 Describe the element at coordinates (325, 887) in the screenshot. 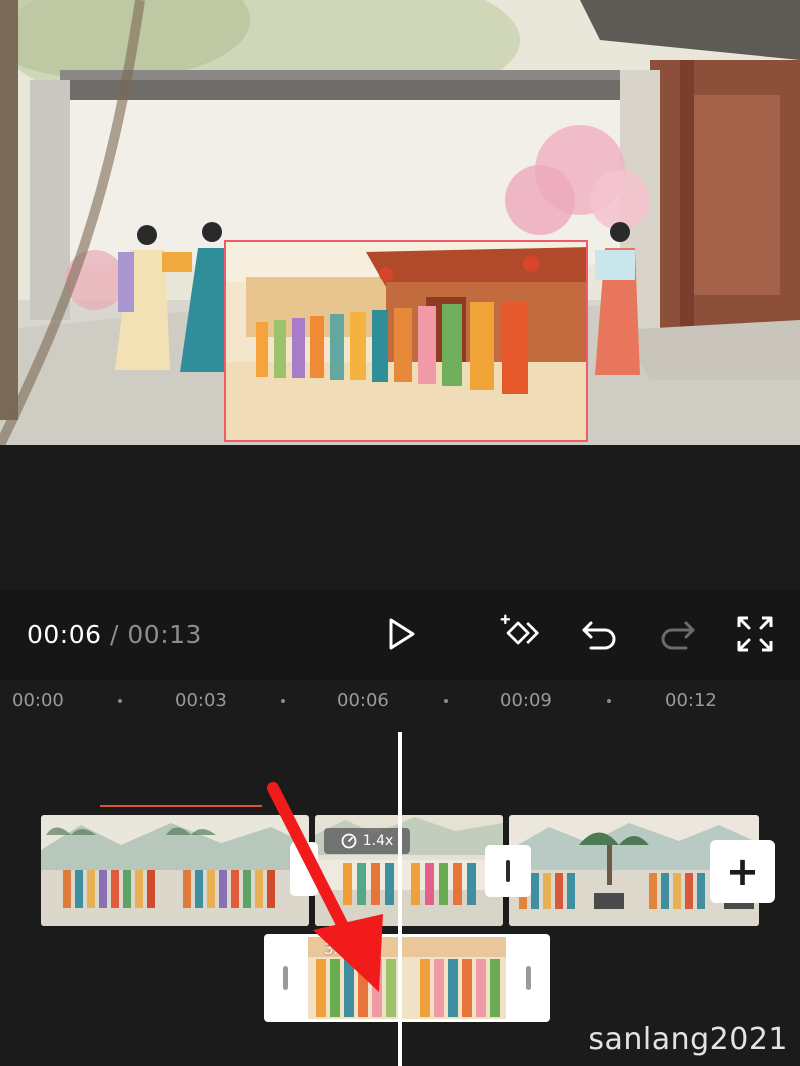

I see `annotation-arrow-icon` at that location.